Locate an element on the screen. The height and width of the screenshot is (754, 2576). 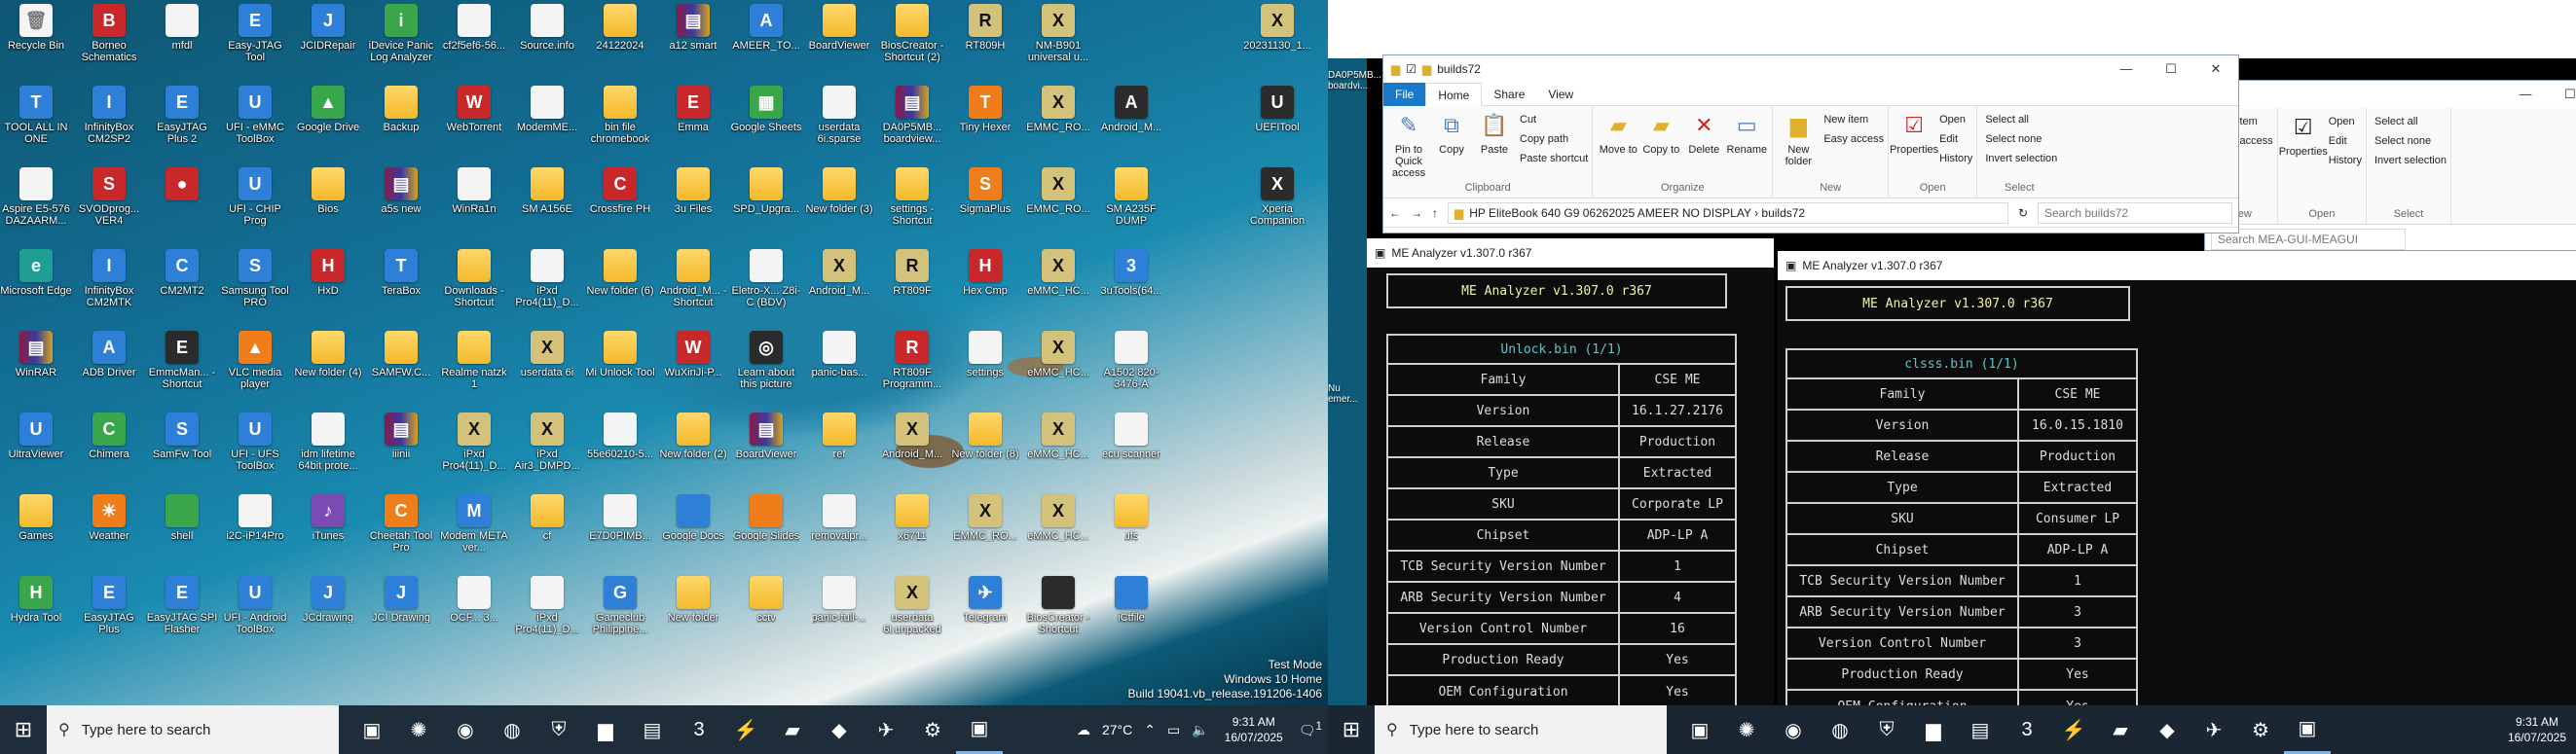
desktop-icon: New folder (4) is located at coordinates (328, 367).